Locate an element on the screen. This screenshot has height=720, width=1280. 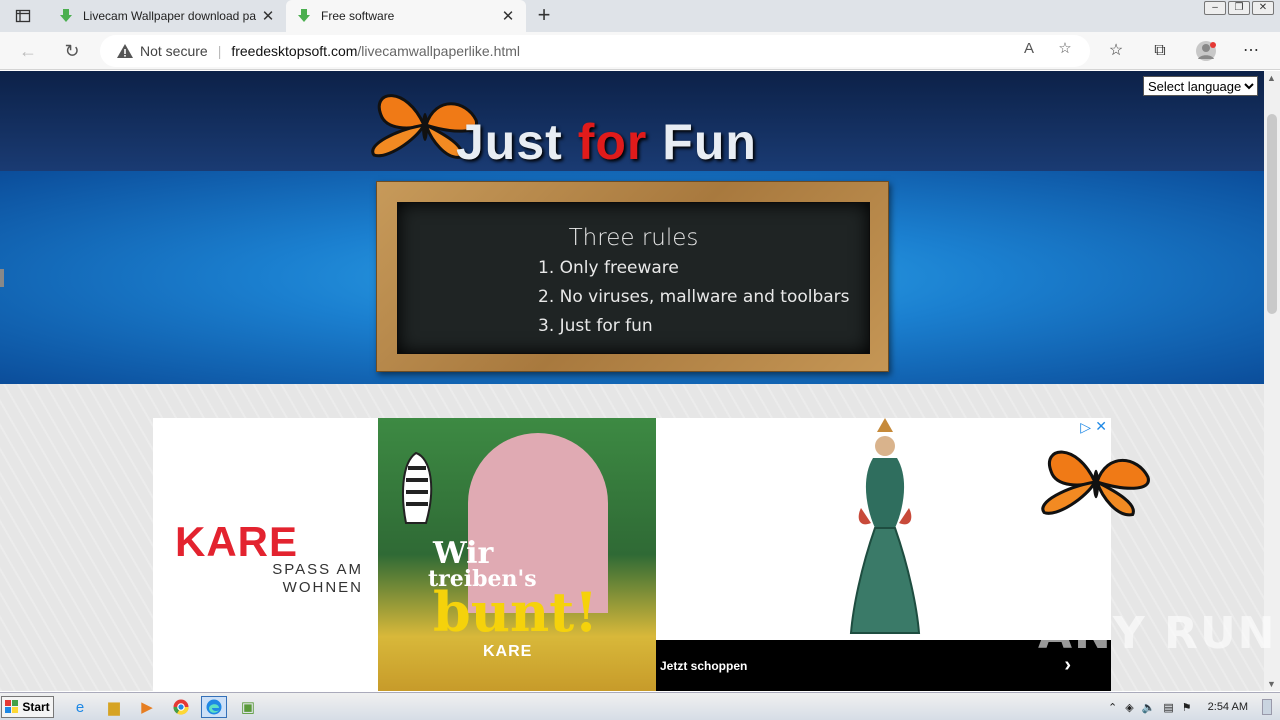
scrollbar-thumb is located at coordinates (1272, 214).